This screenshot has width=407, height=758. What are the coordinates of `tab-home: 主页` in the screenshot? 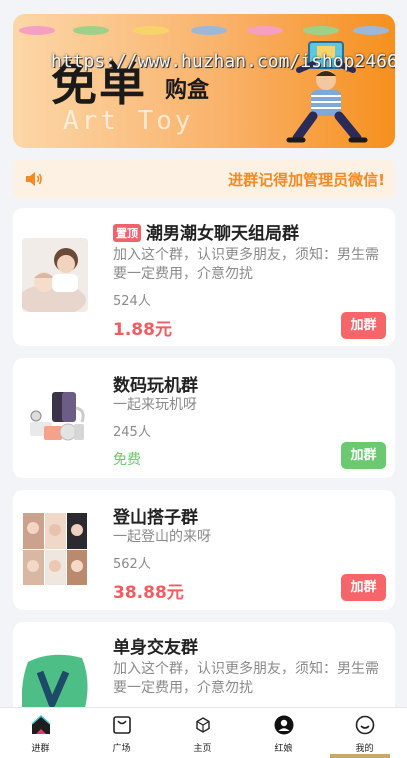 It's located at (202, 733).